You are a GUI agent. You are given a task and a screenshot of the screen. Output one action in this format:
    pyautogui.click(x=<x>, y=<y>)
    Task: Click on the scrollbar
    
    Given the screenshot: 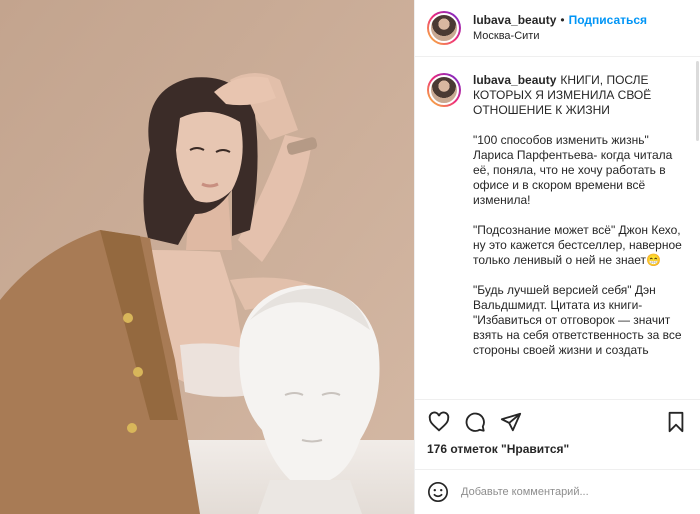 What is the action you would take?
    pyautogui.click(x=697, y=101)
    